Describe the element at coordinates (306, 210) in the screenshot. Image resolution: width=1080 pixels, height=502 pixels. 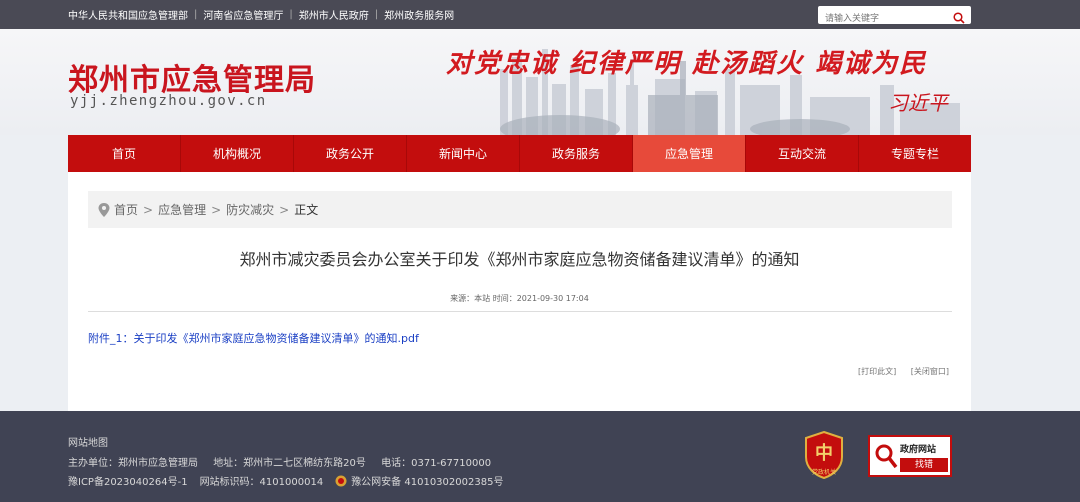
I see `breadcrumb-current: 正文` at that location.